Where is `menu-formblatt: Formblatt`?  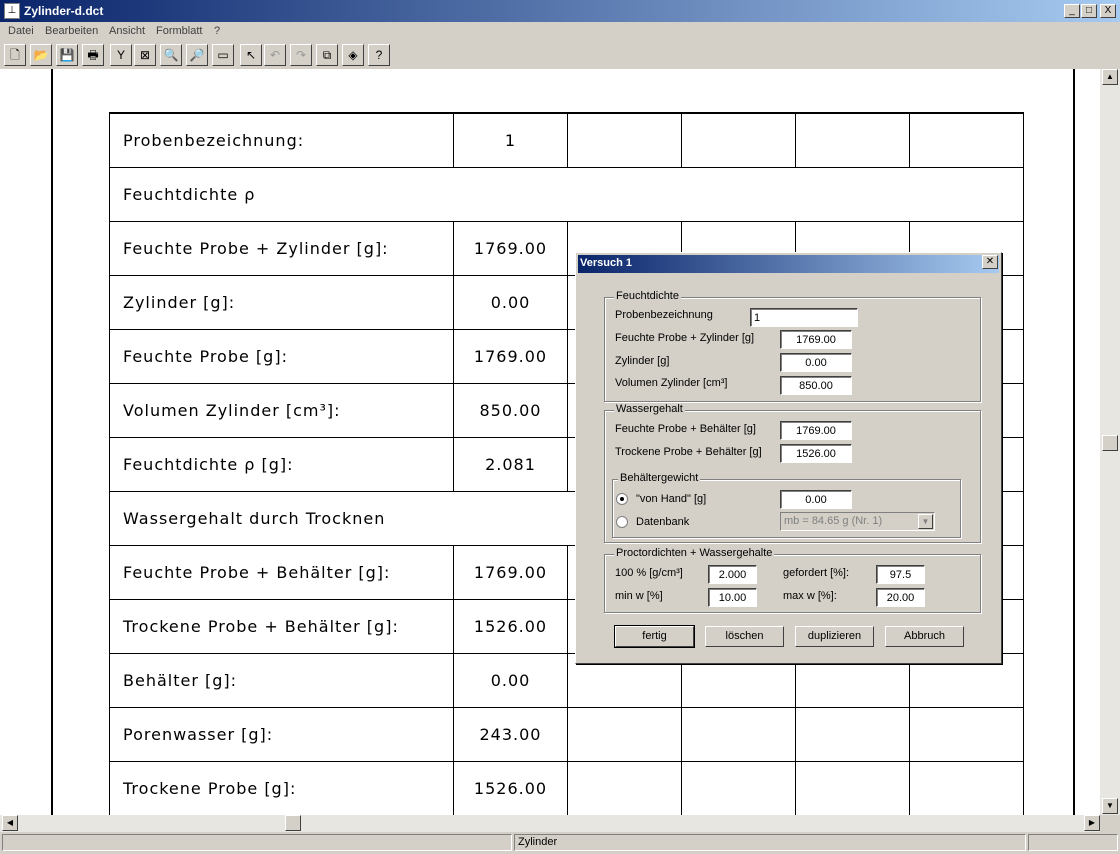
menu-formblatt: Formblatt is located at coordinates (179, 31).